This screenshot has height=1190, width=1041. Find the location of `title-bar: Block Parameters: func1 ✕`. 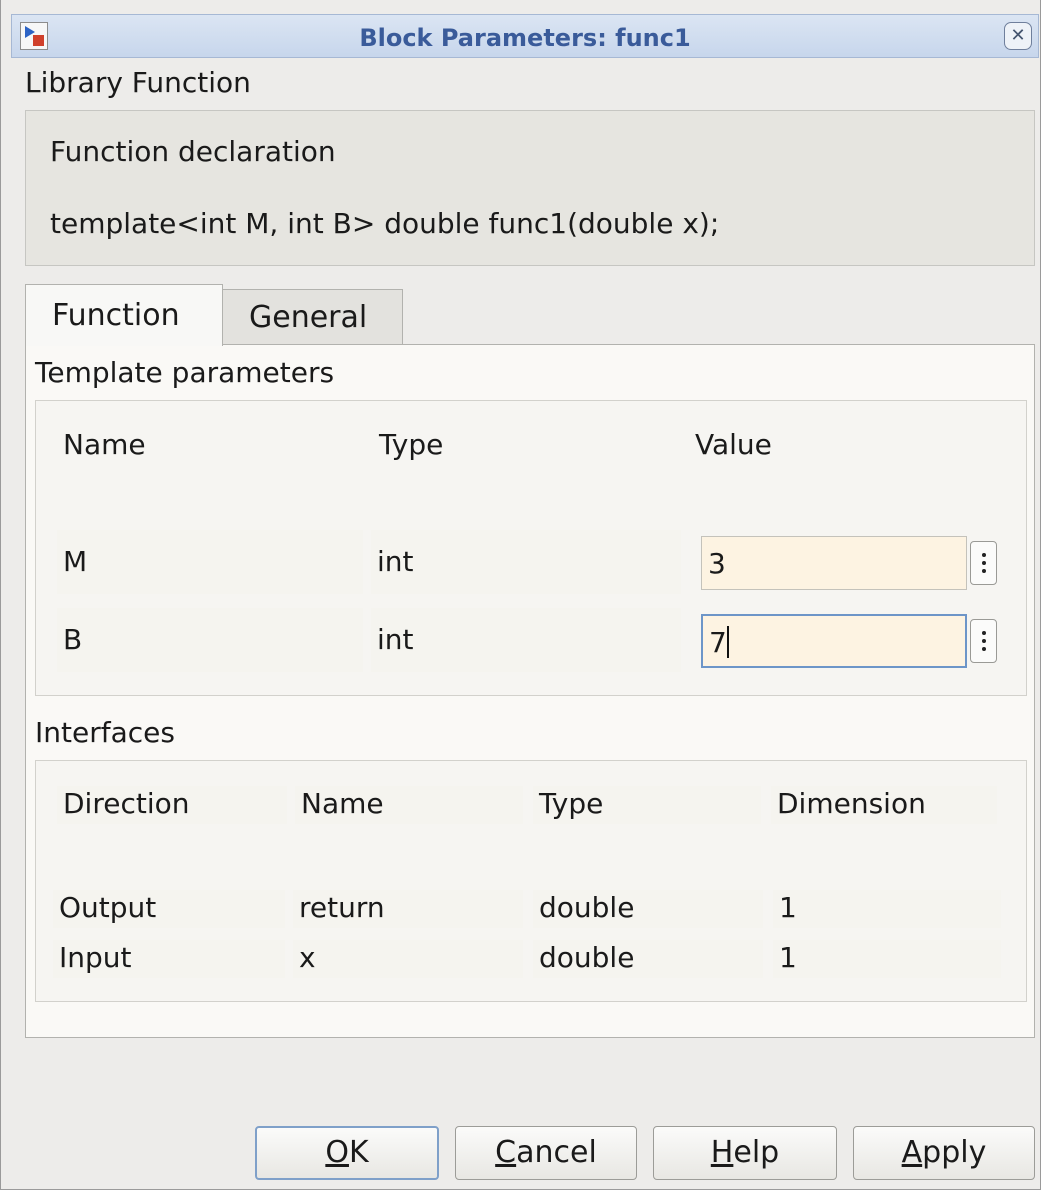

title-bar: Block Parameters: func1 ✕ is located at coordinates (525, 36).